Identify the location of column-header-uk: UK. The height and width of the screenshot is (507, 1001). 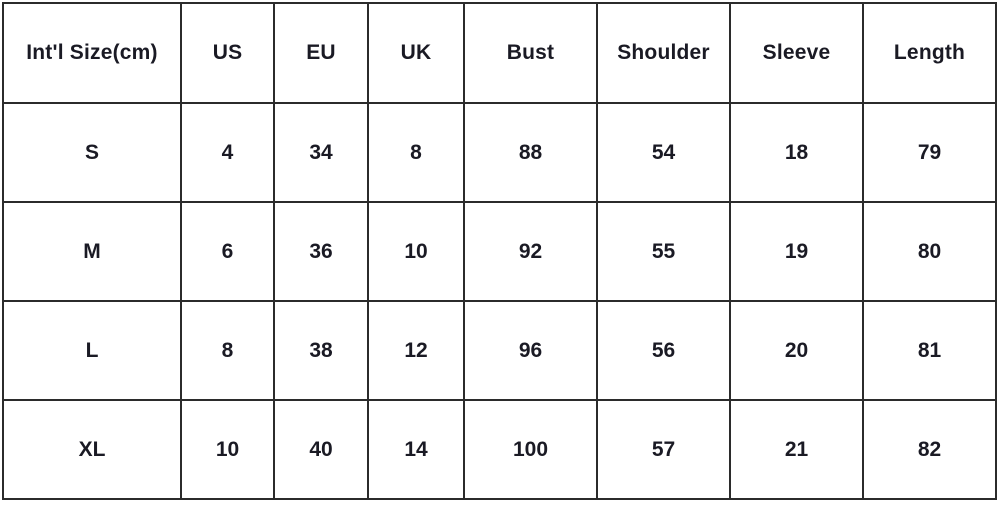
(416, 53).